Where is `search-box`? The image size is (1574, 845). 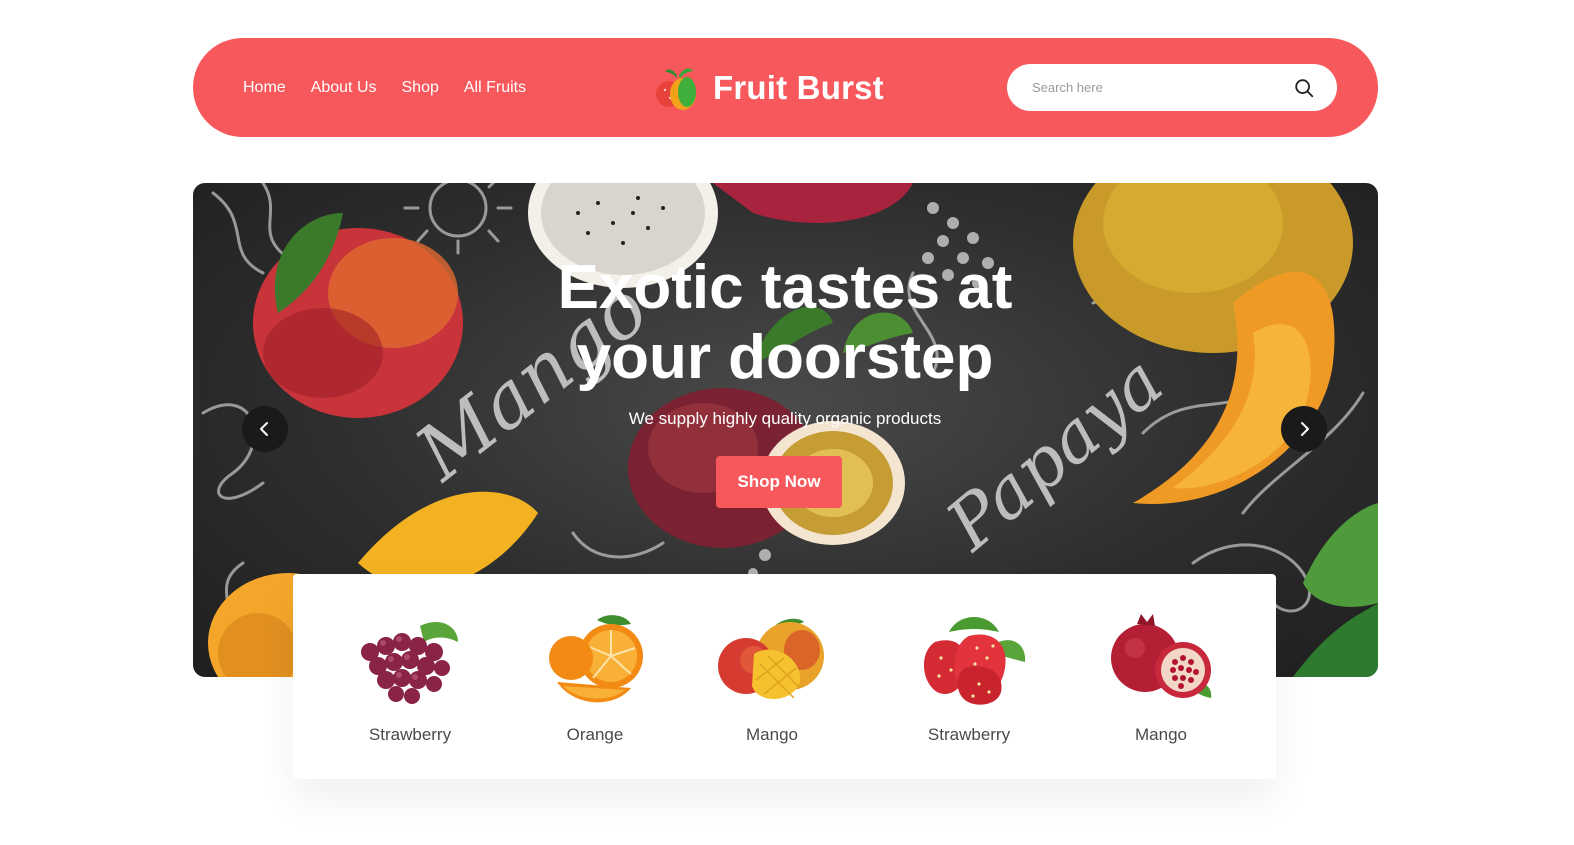
search-box is located at coordinates (1172, 87).